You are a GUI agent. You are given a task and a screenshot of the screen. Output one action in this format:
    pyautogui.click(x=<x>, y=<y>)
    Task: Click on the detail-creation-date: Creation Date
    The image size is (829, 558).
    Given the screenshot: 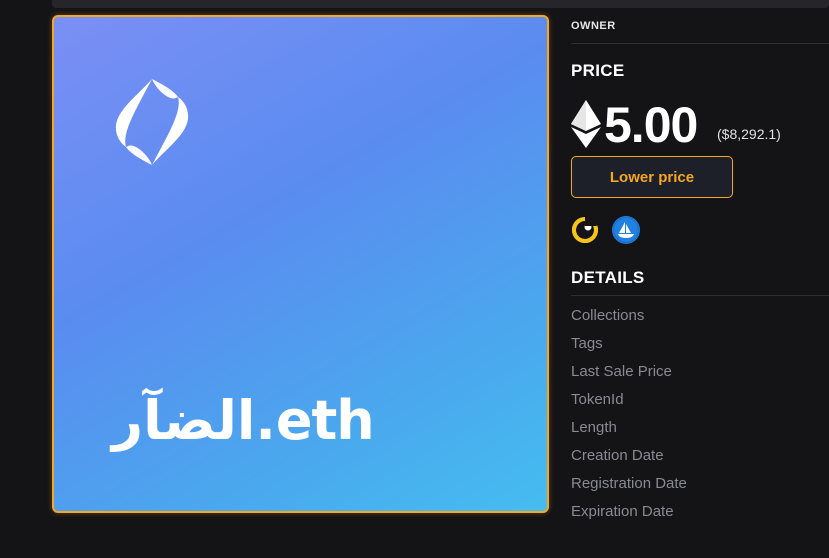 What is the action you would take?
    pyautogui.click(x=617, y=455)
    